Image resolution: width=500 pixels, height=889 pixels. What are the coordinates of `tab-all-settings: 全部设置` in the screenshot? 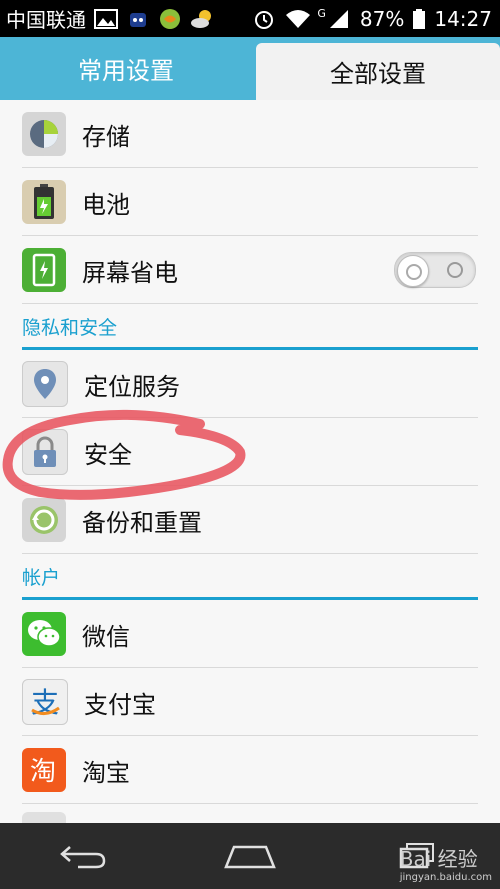 It's located at (378, 71).